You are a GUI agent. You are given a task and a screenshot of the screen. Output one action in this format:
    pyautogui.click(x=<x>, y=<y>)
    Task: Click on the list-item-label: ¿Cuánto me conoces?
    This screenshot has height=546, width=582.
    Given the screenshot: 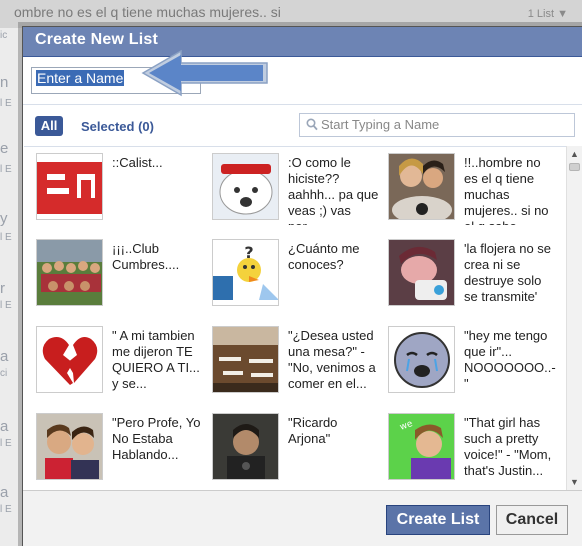 What is the action you would take?
    pyautogui.click(x=324, y=256)
    